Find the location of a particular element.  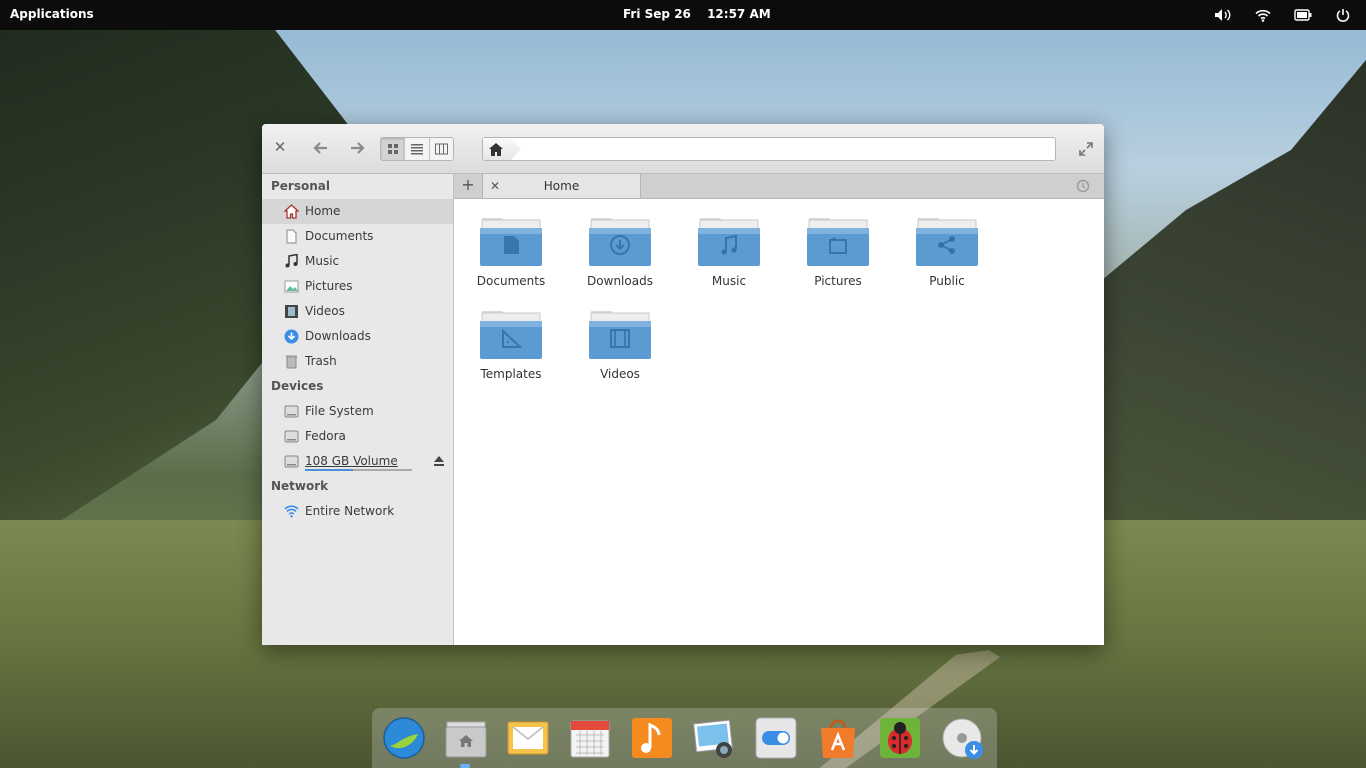

list-view-button is located at coordinates (417, 149).